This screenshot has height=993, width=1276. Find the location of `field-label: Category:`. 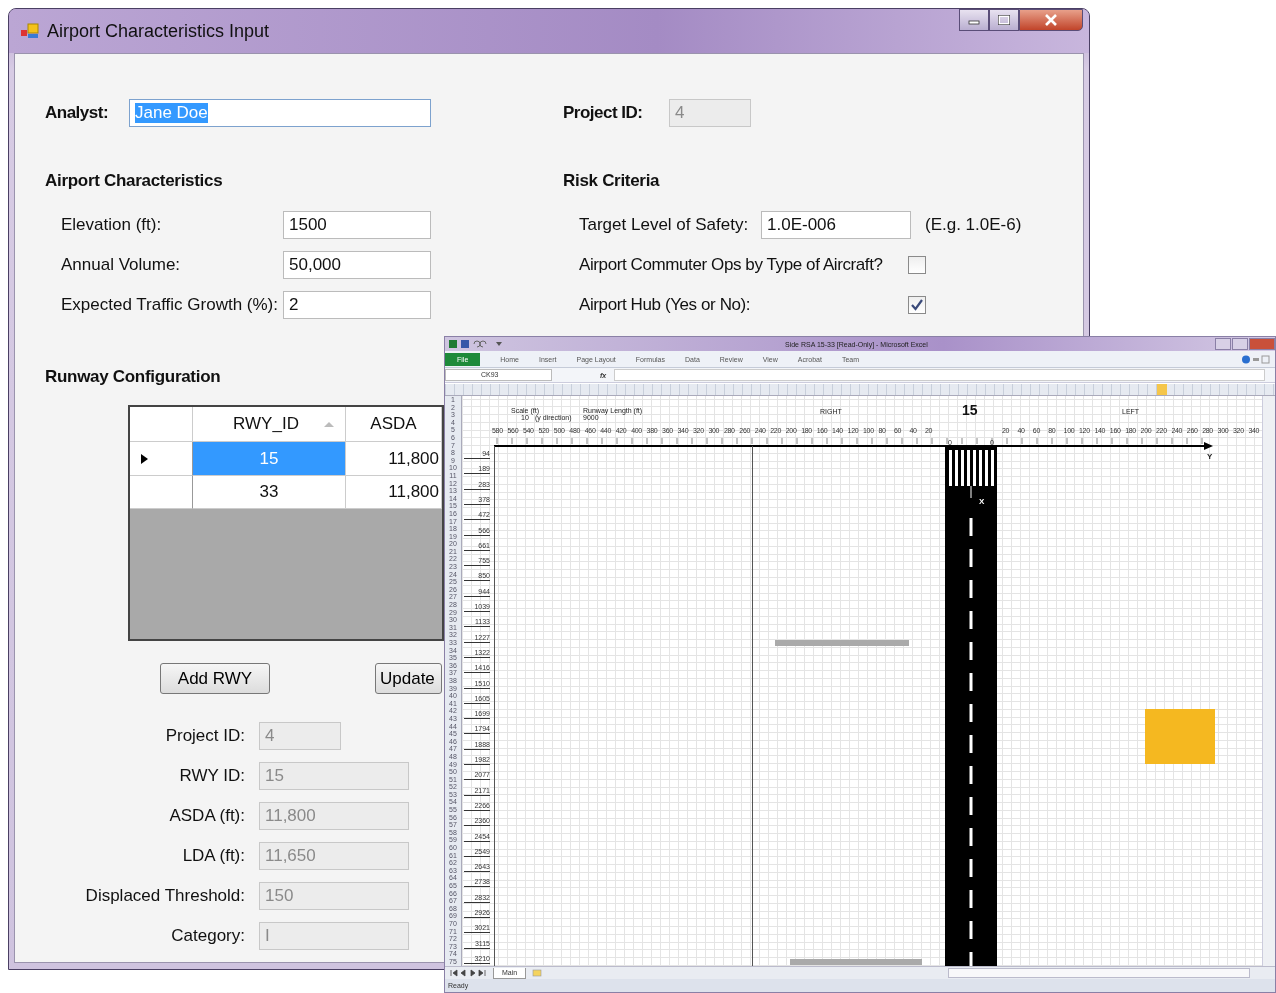

field-label: Category: is located at coordinates (208, 935).